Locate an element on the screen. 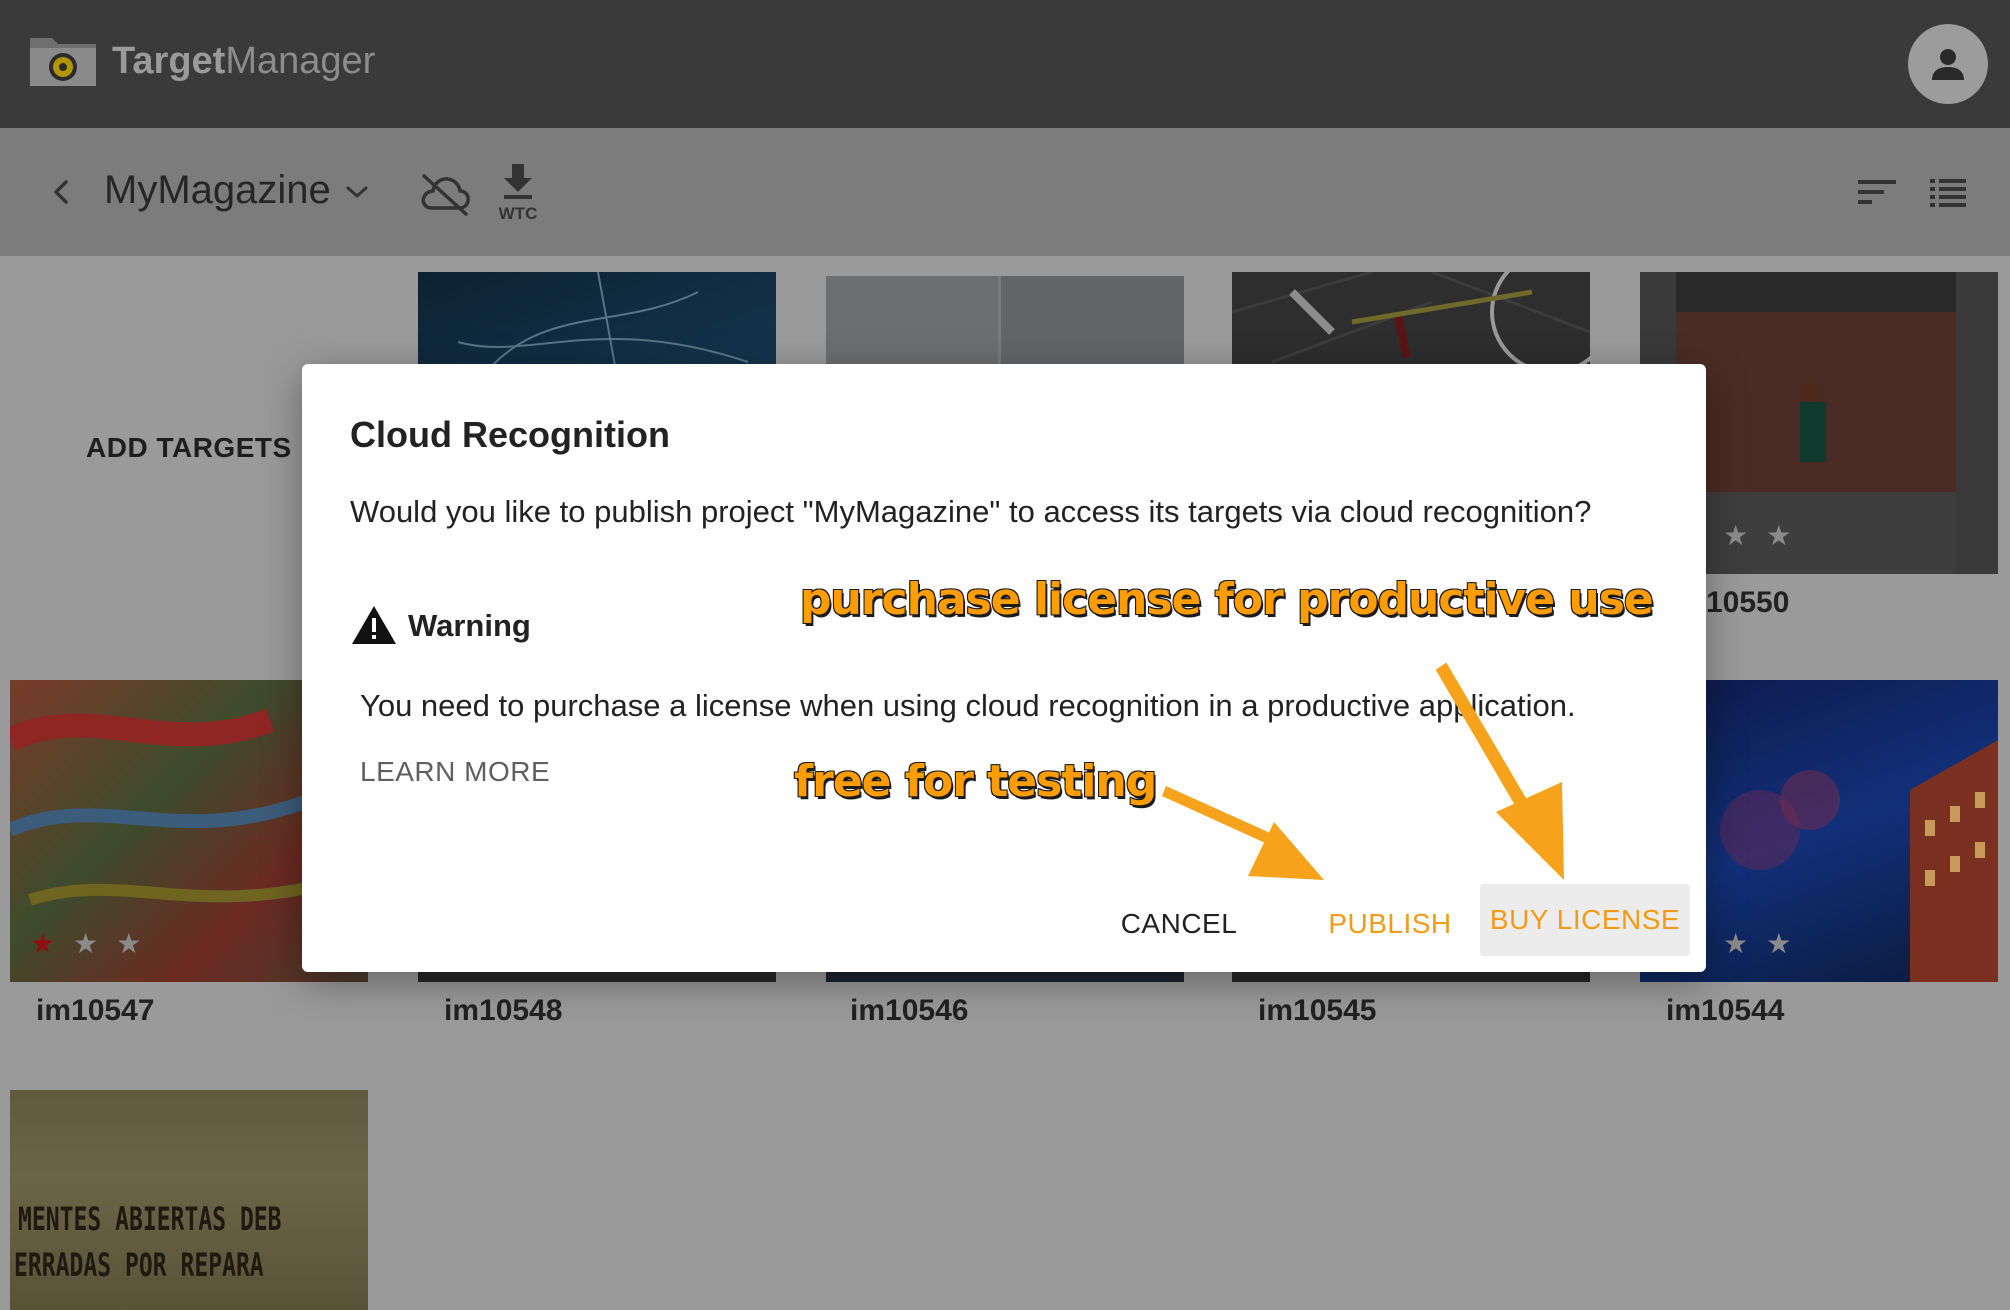 This screenshot has height=1310, width=2010. wtc-label: WTC is located at coordinates (518, 213).